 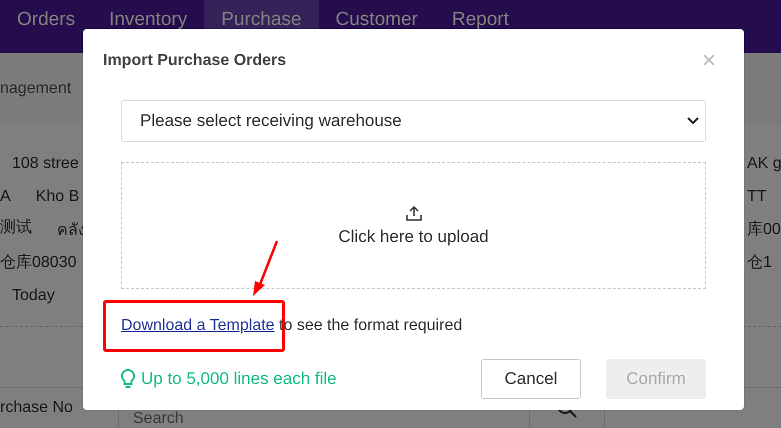 What do you see at coordinates (36, 89) in the screenshot?
I see `breadcrumb-text: nagement` at bounding box center [36, 89].